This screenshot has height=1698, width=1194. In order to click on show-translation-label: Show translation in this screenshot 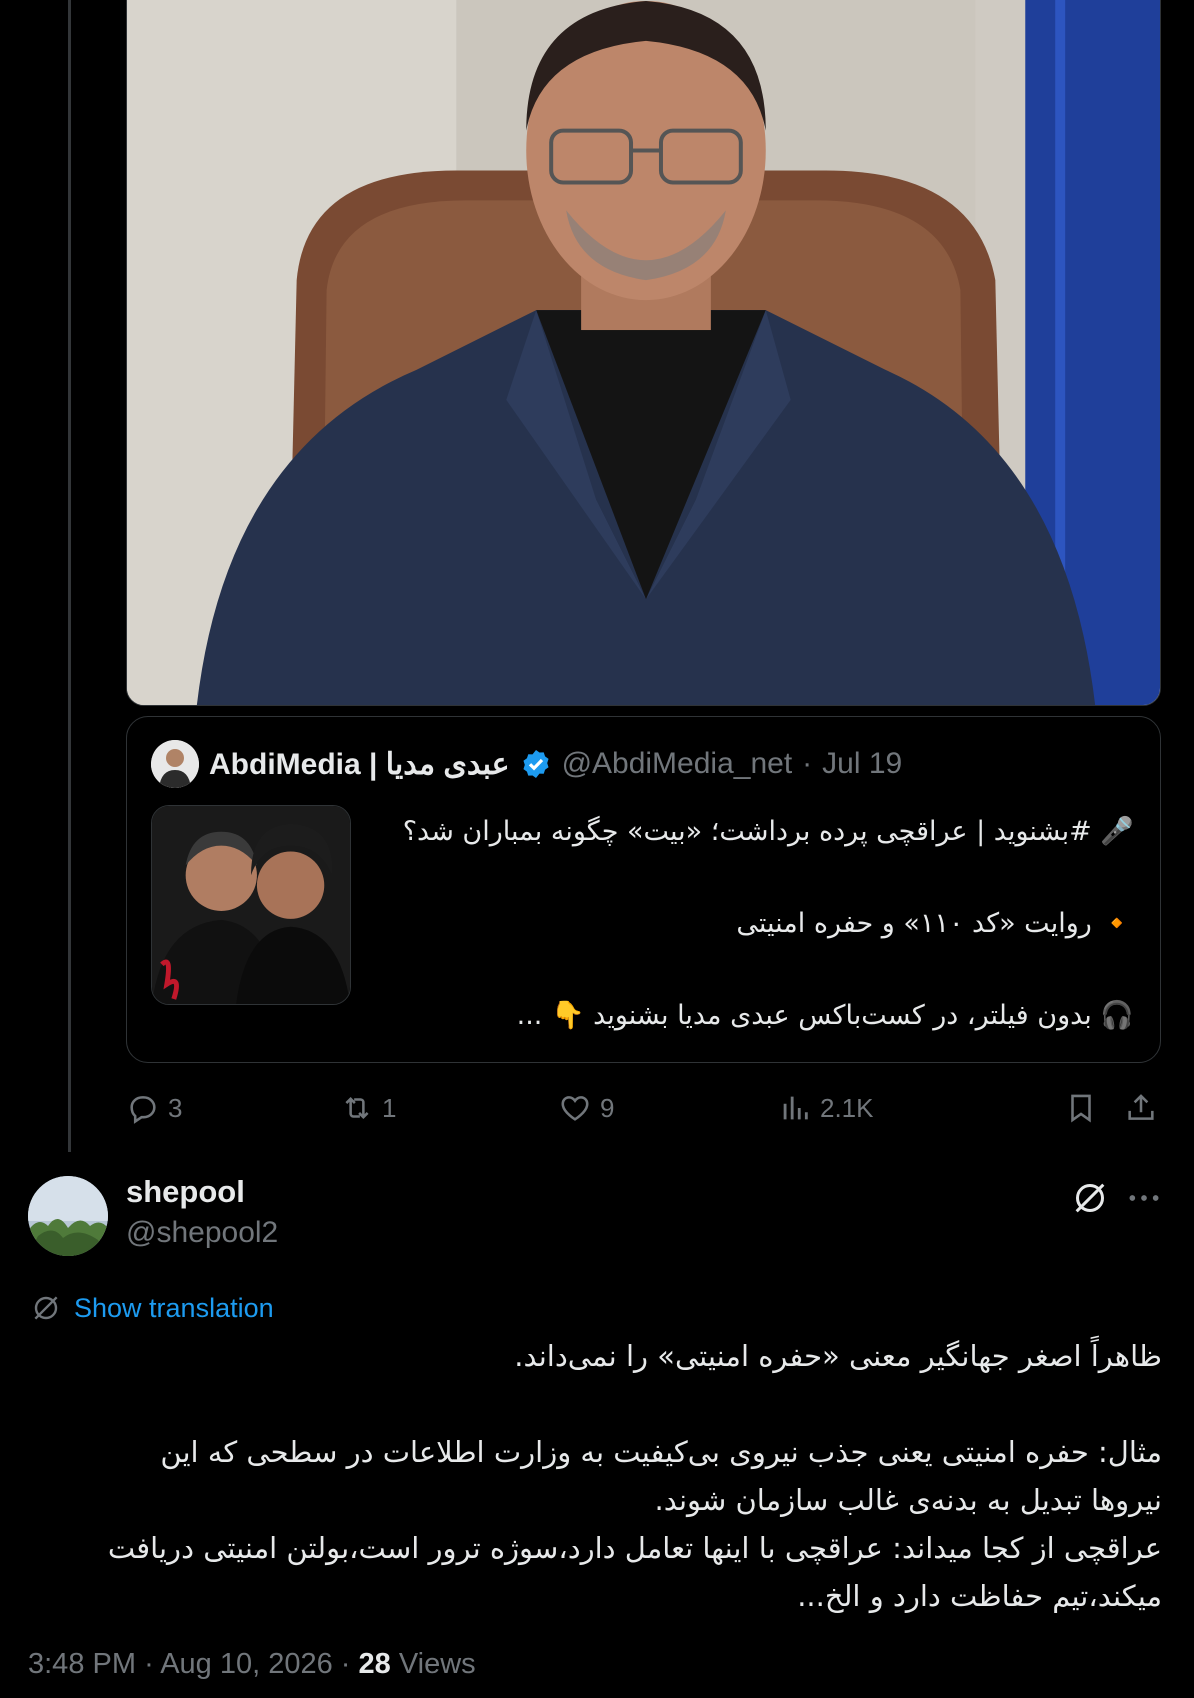, I will do `click(174, 1308)`.